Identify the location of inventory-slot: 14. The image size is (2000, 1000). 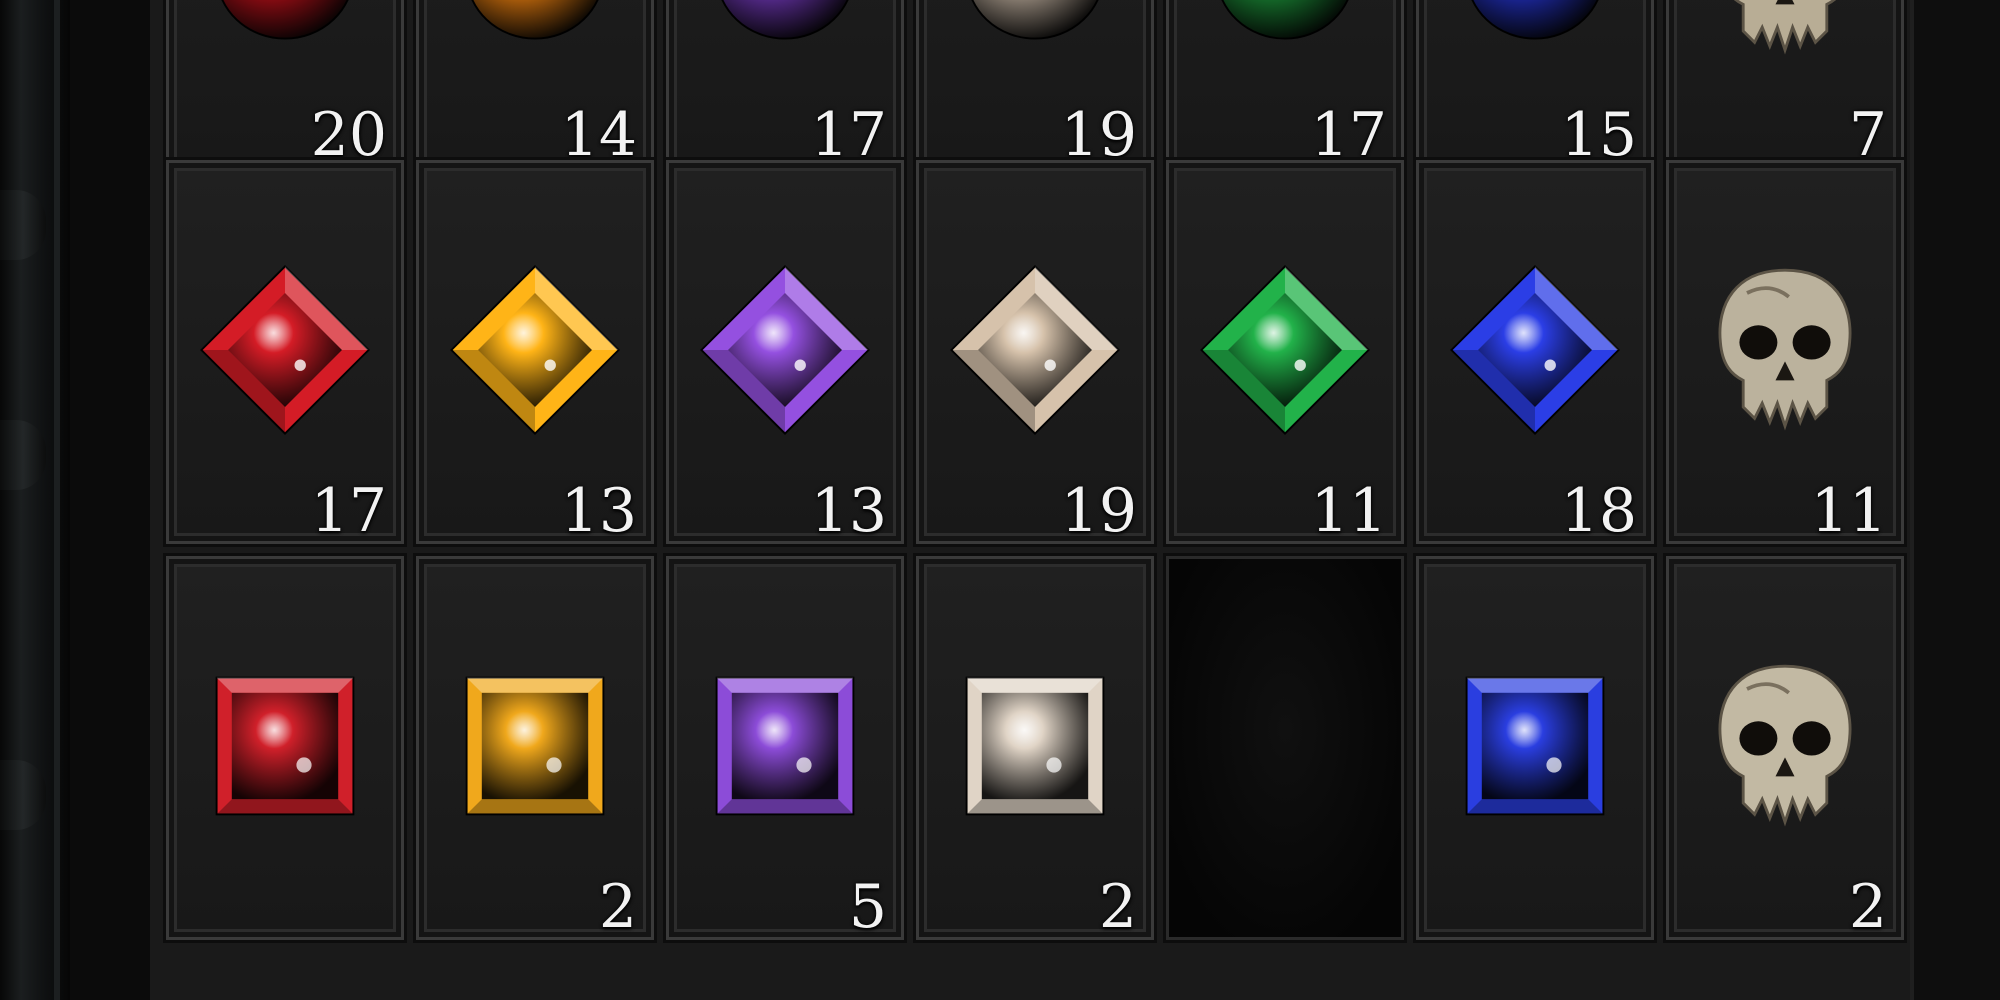
(535, 84).